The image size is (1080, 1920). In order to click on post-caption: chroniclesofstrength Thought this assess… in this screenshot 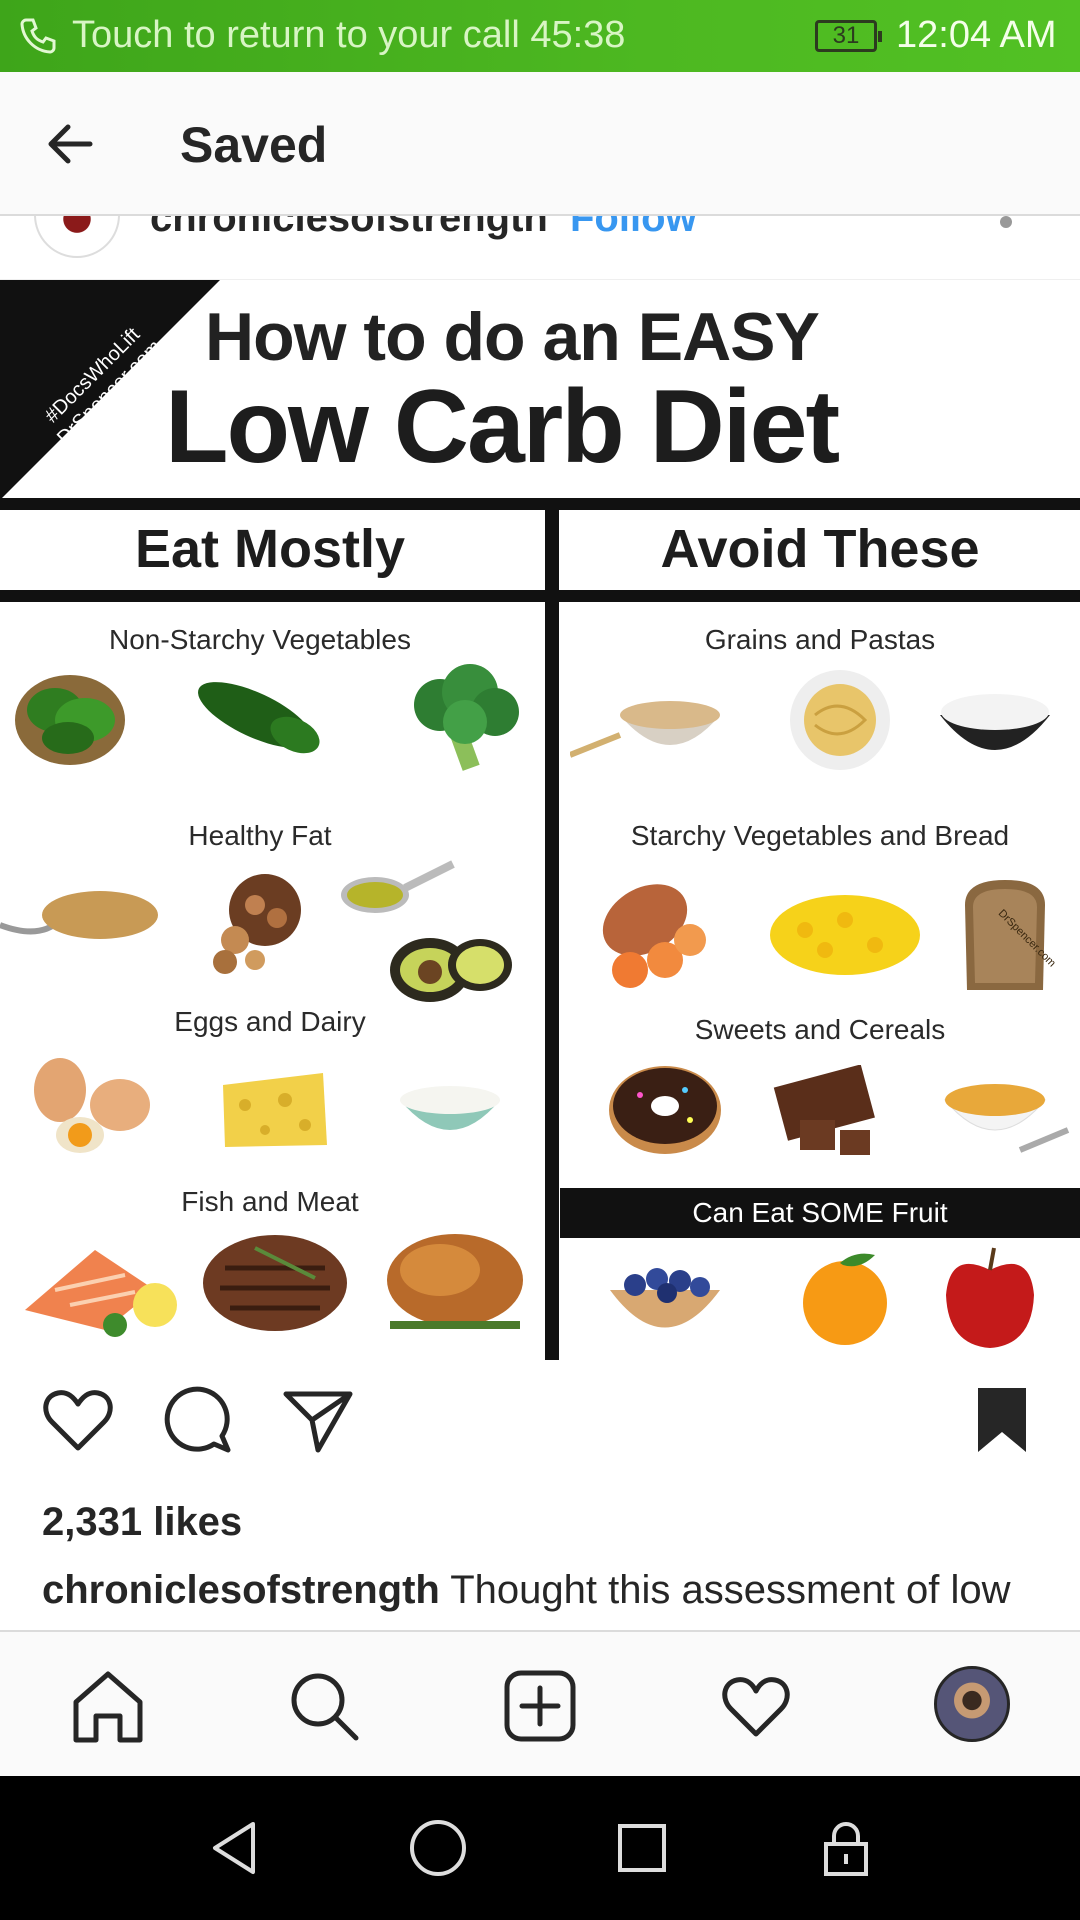, I will do `click(547, 1595)`.